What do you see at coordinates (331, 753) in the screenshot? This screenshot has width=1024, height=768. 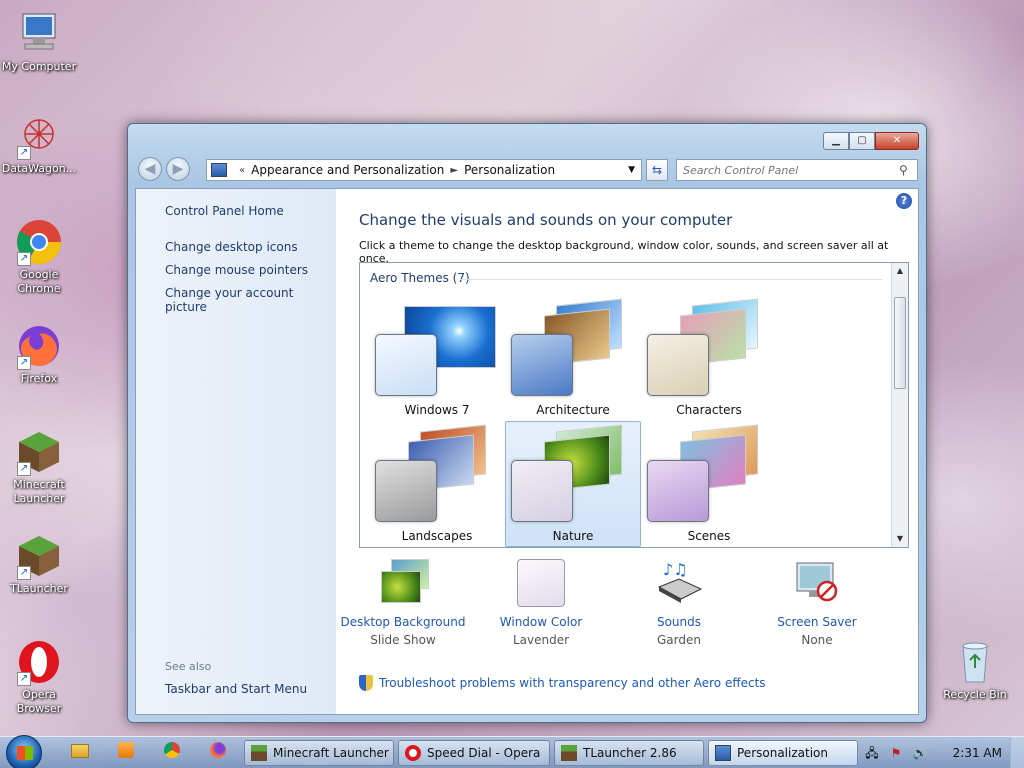 I see `taskbar-item-label: Minecraft Launcher` at bounding box center [331, 753].